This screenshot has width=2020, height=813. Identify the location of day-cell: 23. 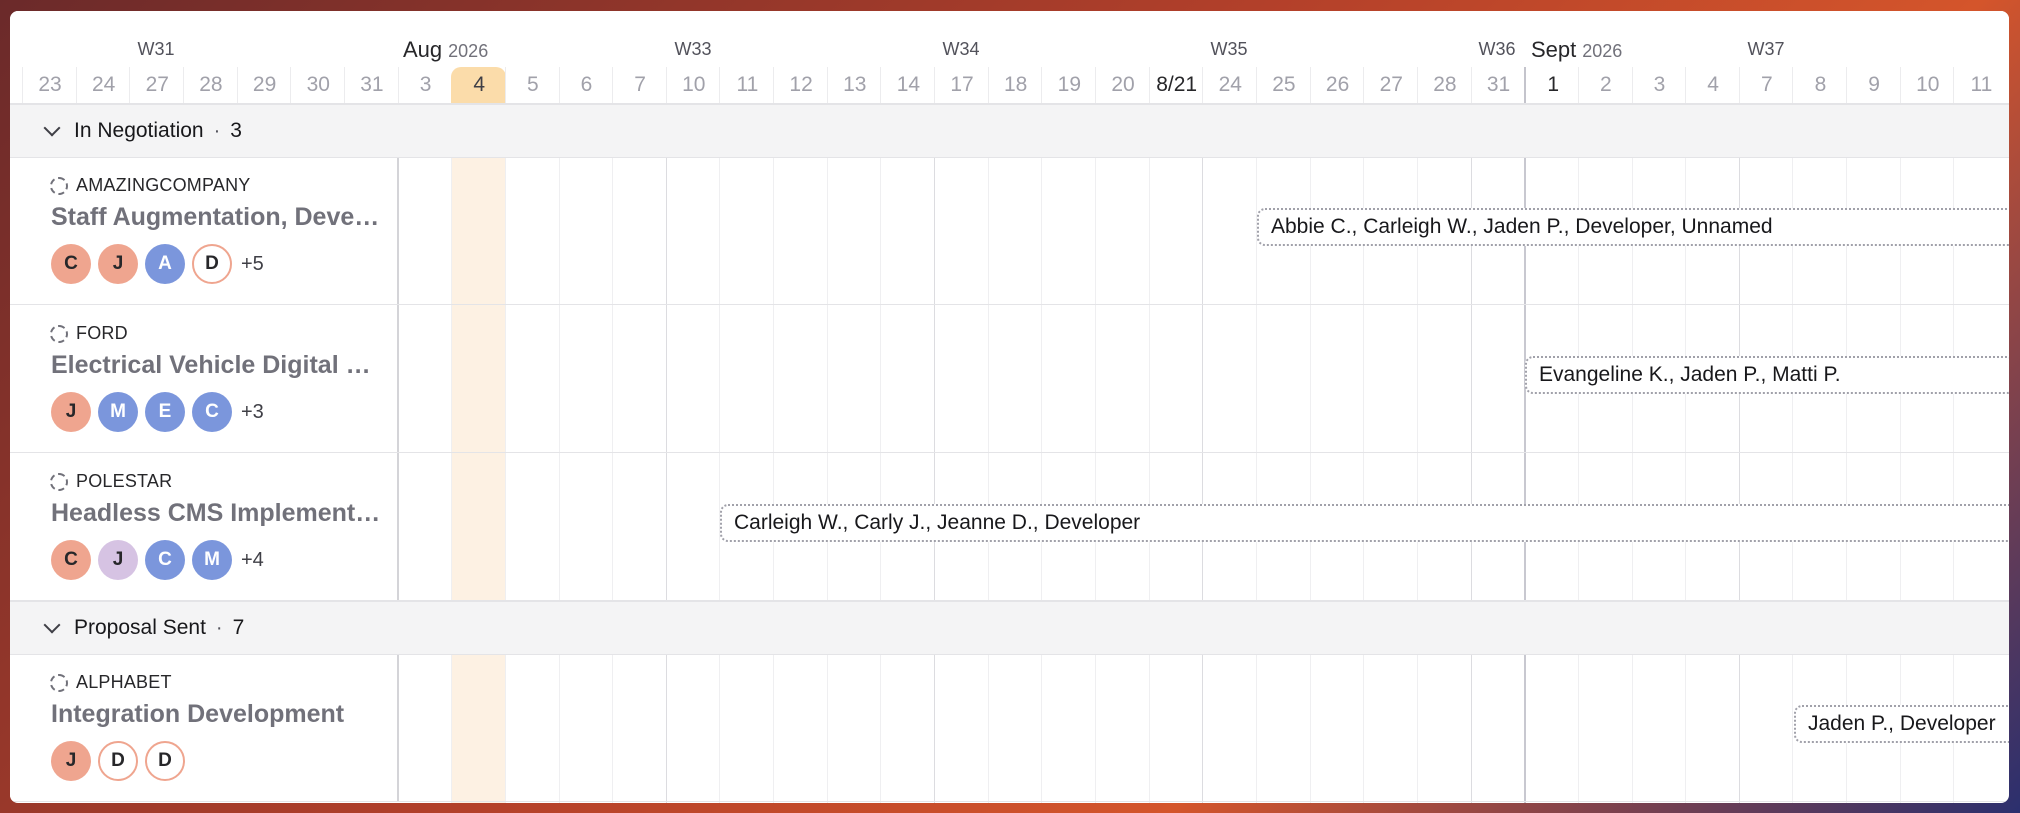
(49, 85).